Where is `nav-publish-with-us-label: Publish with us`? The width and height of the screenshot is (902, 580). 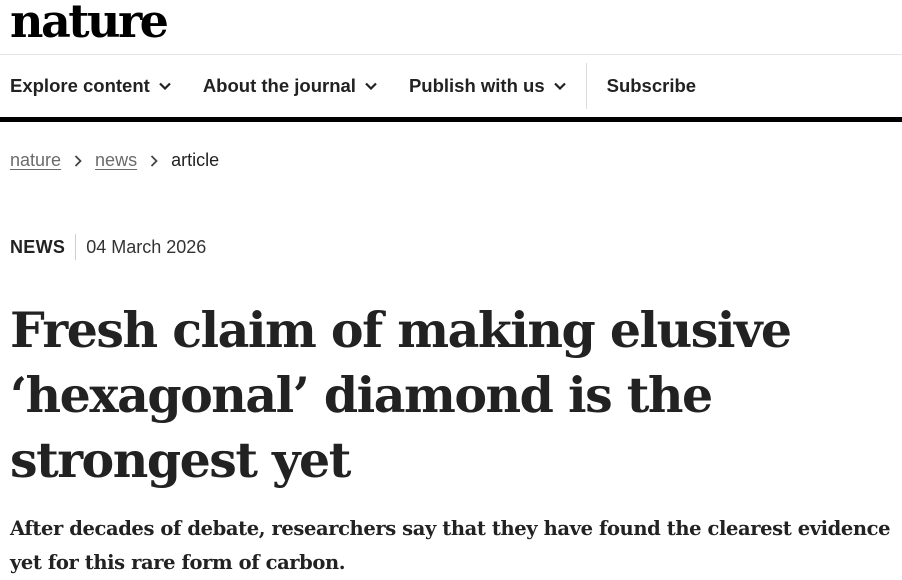
nav-publish-with-us-label: Publish with us is located at coordinates (476, 85).